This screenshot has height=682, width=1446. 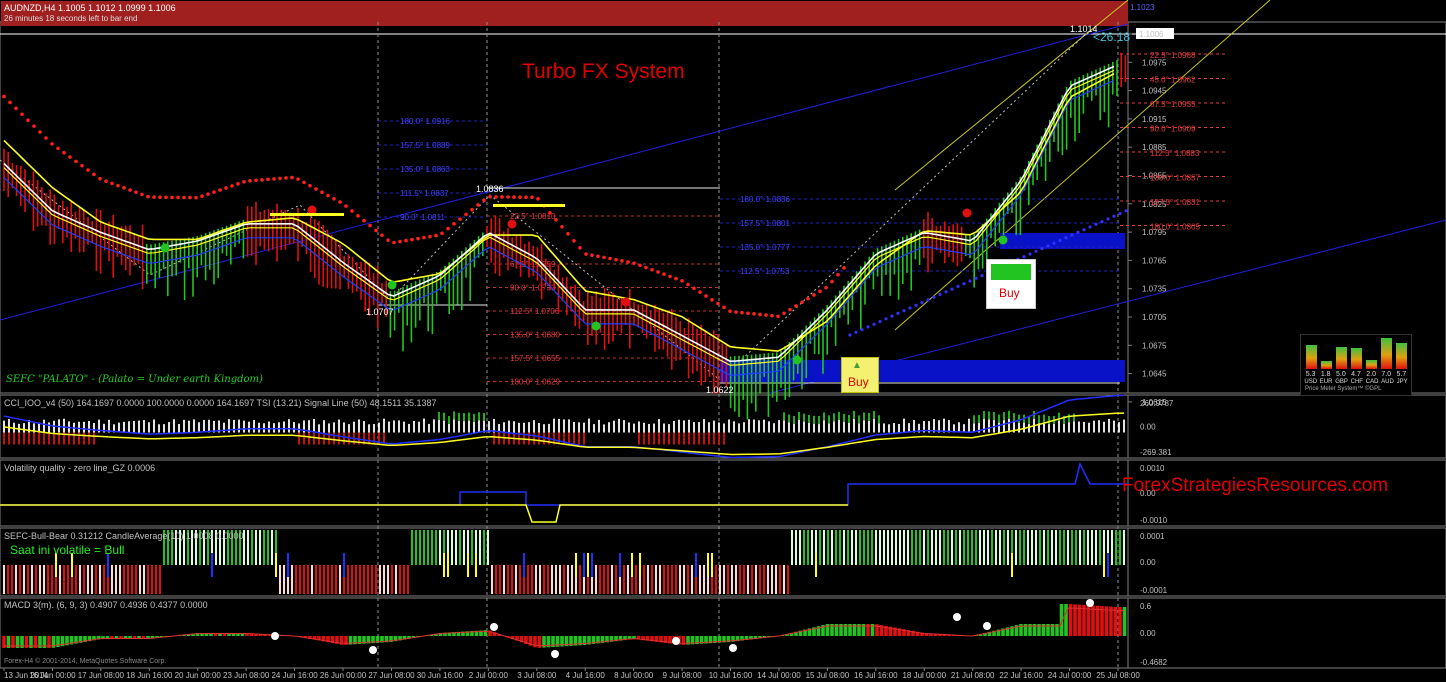 I want to click on price-meter-bars, so click(x=1356, y=353).